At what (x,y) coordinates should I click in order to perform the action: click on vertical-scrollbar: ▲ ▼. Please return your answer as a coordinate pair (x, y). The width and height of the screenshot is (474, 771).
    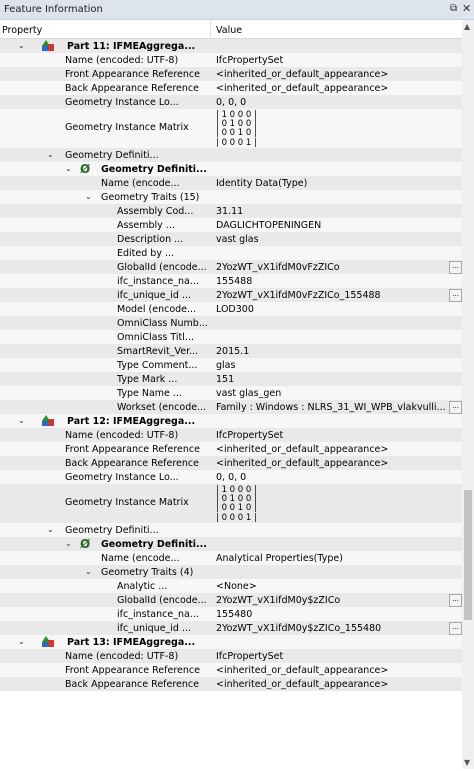
    Looking at the image, I should click on (468, 394).